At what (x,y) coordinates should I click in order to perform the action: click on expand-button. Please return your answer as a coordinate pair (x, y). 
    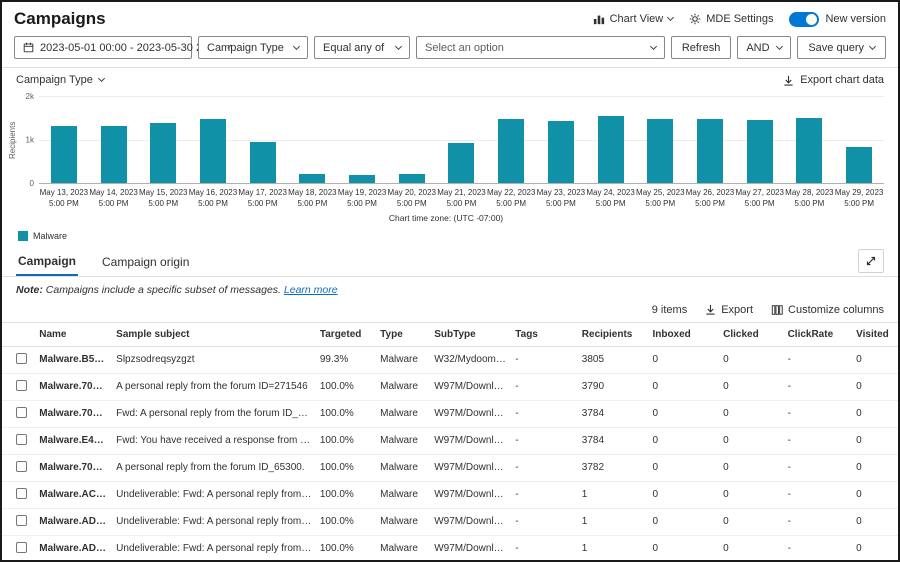
    Looking at the image, I should click on (871, 261).